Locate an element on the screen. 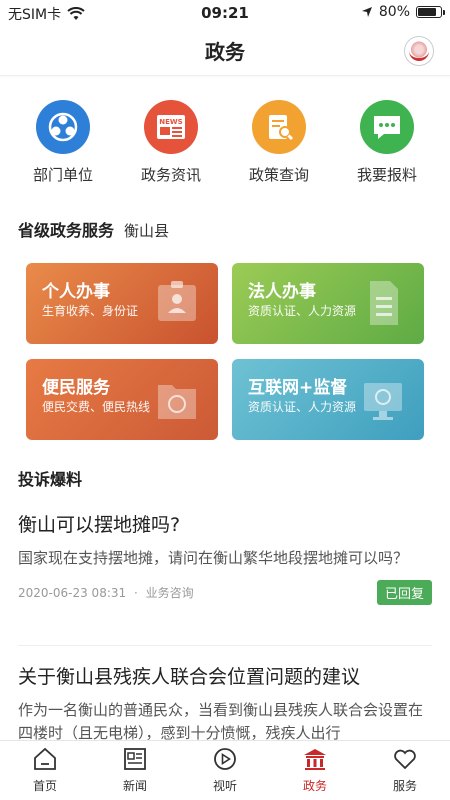 The width and height of the screenshot is (450, 800). tab-label: 视听 is located at coordinates (224, 786).